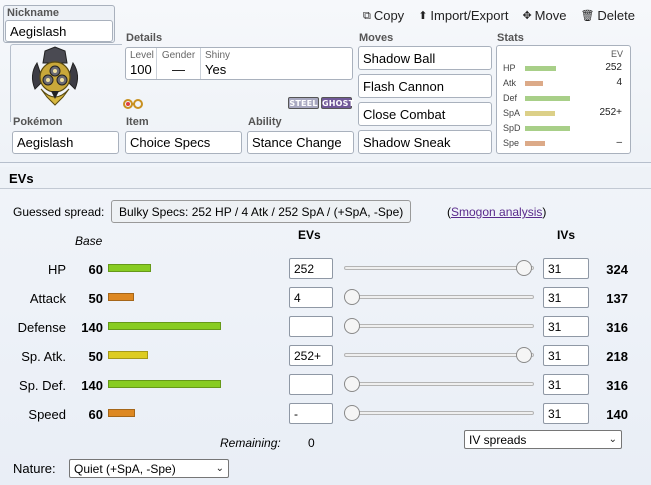 The width and height of the screenshot is (651, 485). What do you see at coordinates (231, 63) in the screenshot?
I see `shiny-field: Shiny Yes` at bounding box center [231, 63].